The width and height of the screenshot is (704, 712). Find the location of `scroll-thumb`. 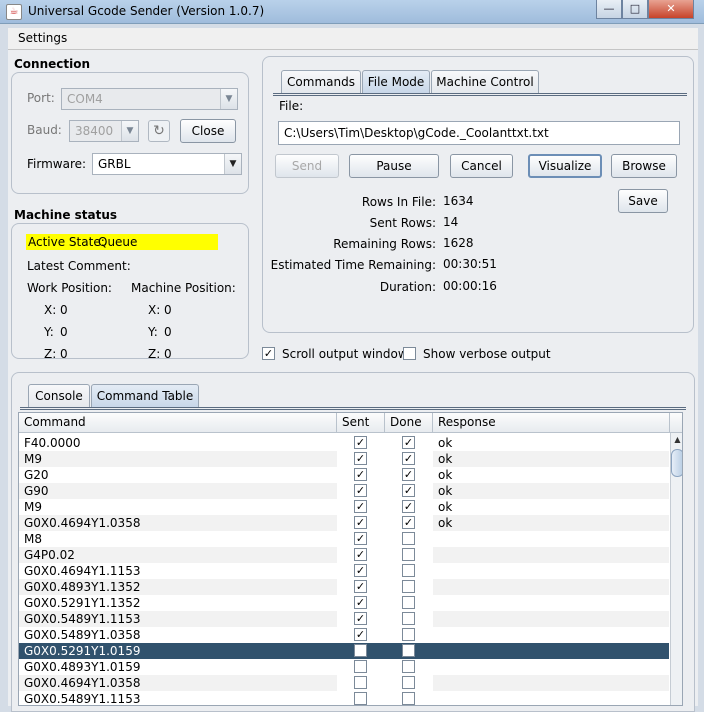

scroll-thumb is located at coordinates (676, 463).